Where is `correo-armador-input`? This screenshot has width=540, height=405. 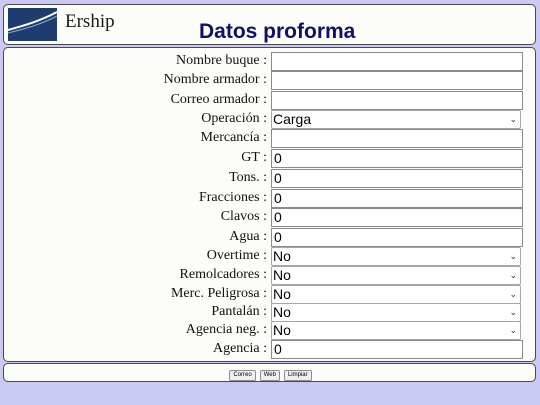
correo-armador-input is located at coordinates (397, 100).